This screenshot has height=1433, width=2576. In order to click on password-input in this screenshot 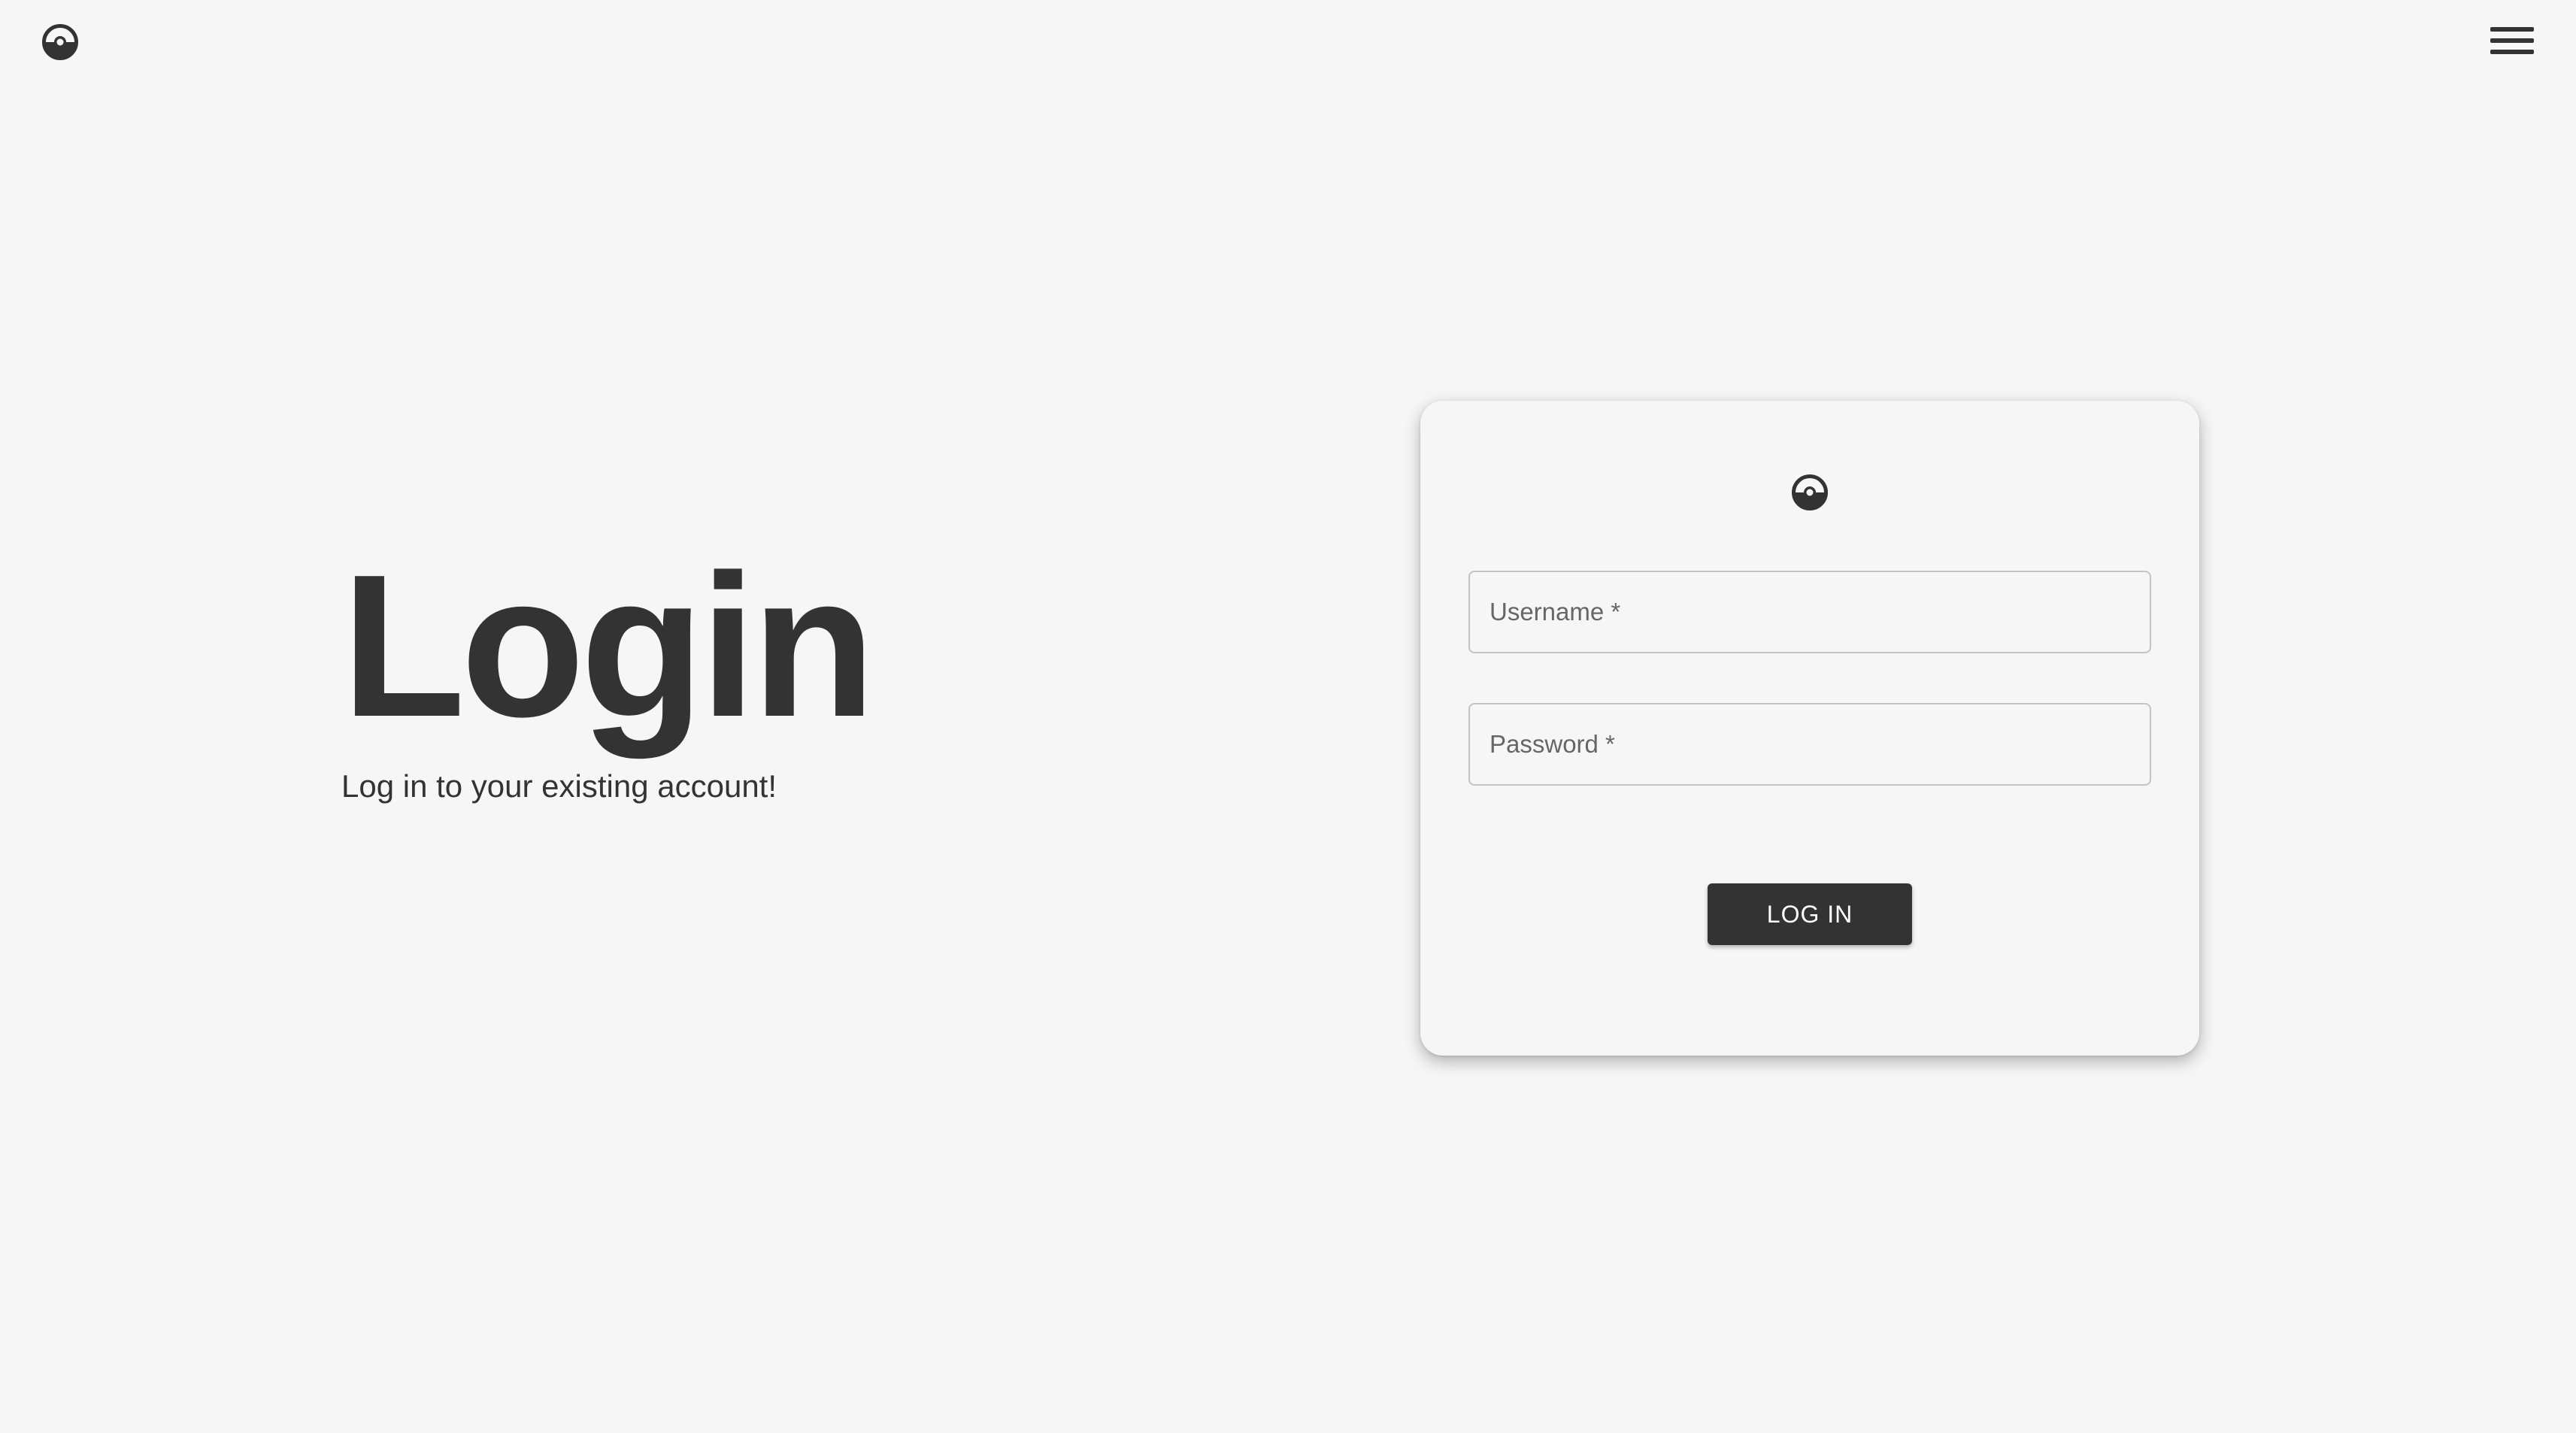, I will do `click(1810, 744)`.